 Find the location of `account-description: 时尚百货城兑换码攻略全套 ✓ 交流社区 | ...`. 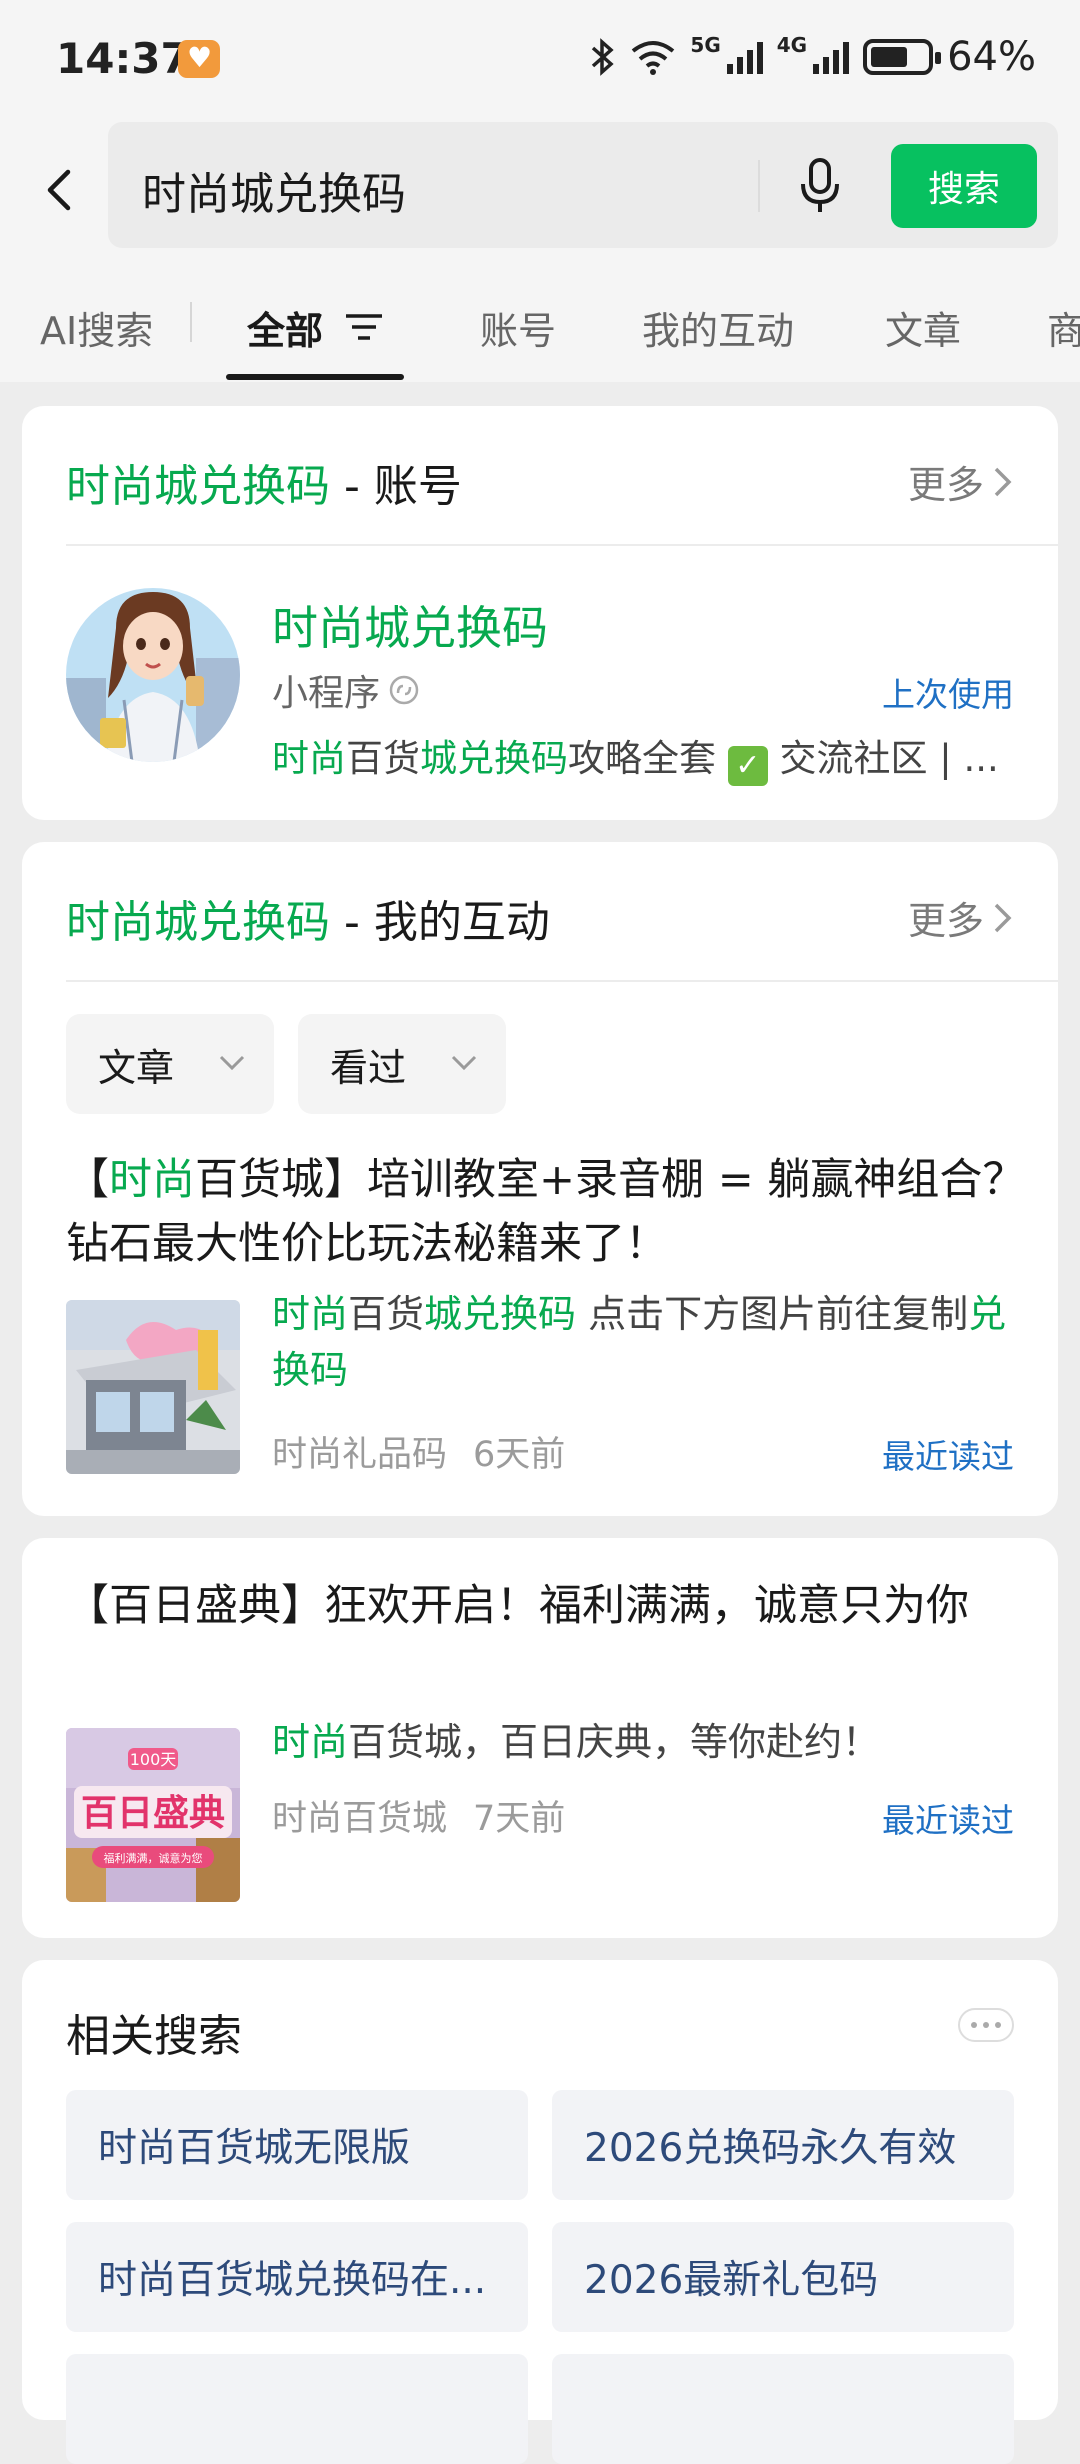

account-description: 时尚百货城兑换码攻略全套 ✓ 交流社区 | ... is located at coordinates (642, 757).